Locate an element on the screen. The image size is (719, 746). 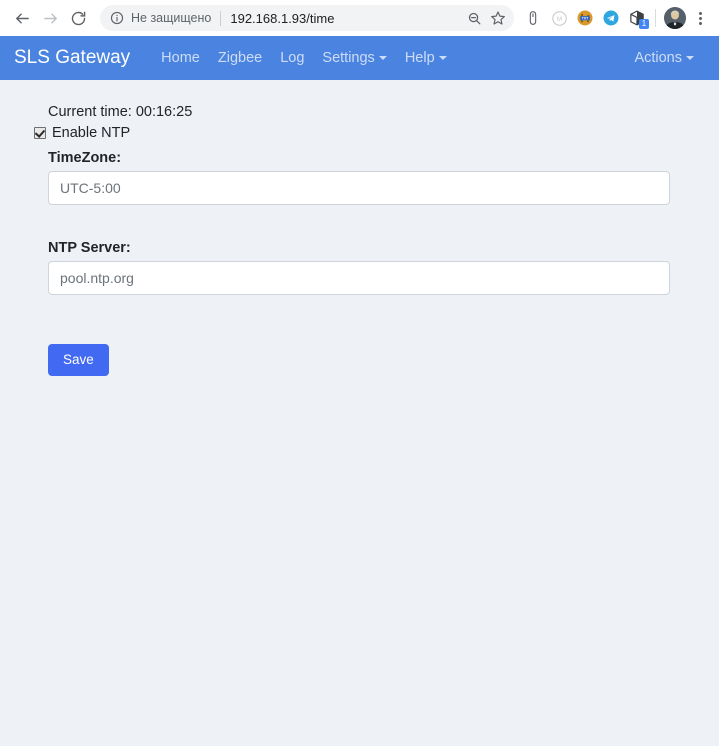
cookie-txt-extension-icon: TXT is located at coordinates (585, 18).